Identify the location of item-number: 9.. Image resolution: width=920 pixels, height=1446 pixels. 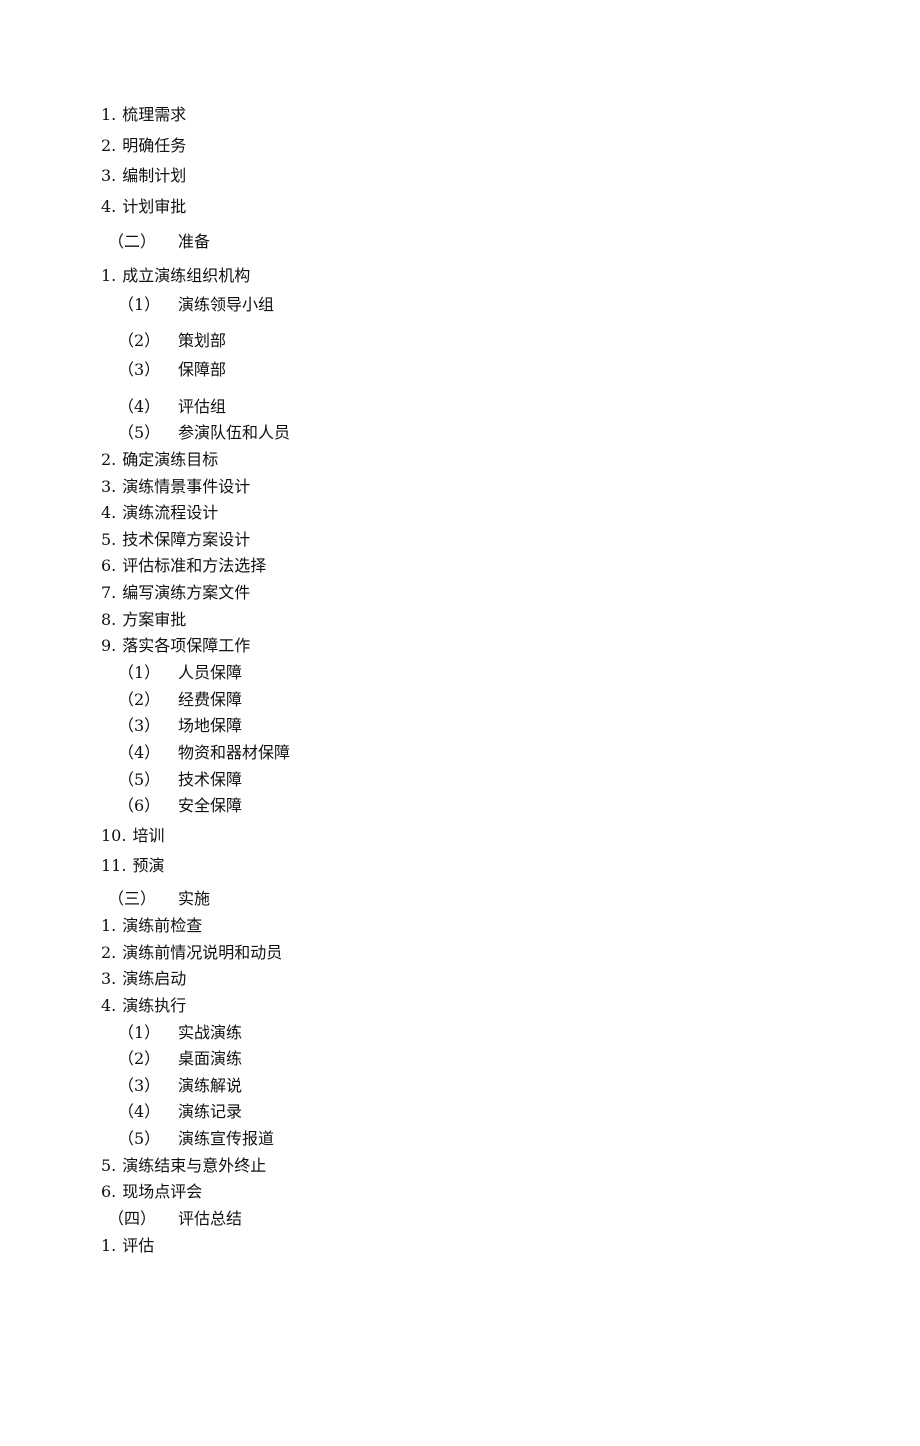
(109, 645).